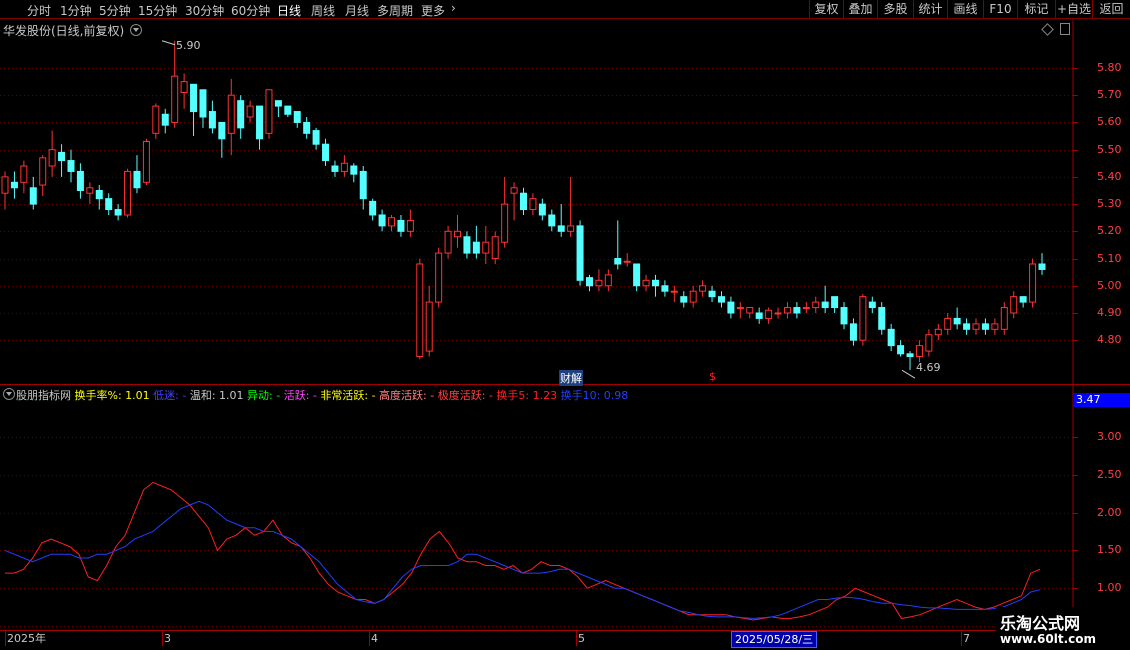 This screenshot has height=650, width=1130. I want to click on price-axis-label: 4.80, so click(1109, 340).